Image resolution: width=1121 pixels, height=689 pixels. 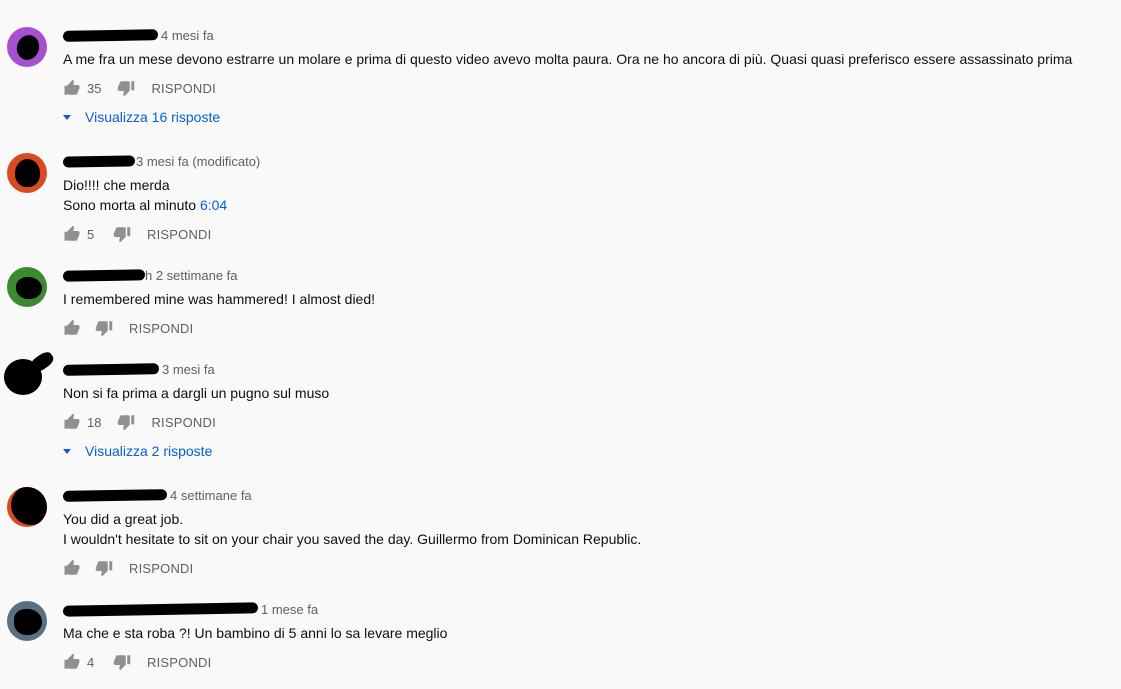 I want to click on comment-header: h 2 settimane fa, so click(x=150, y=275).